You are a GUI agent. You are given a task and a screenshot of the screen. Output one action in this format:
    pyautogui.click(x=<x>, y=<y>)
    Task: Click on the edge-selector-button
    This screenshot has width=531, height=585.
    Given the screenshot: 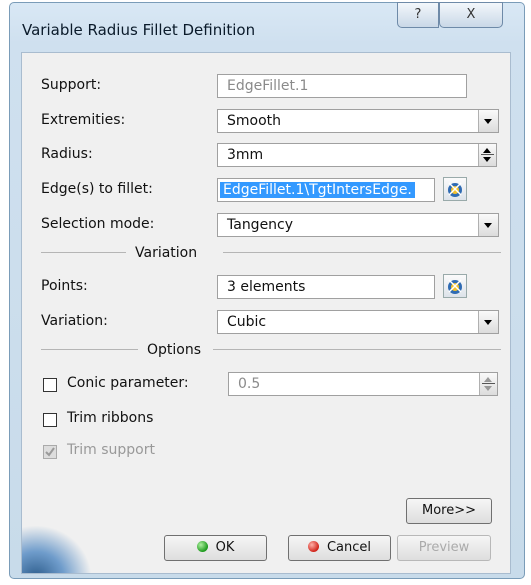 What is the action you would take?
    pyautogui.click(x=455, y=189)
    